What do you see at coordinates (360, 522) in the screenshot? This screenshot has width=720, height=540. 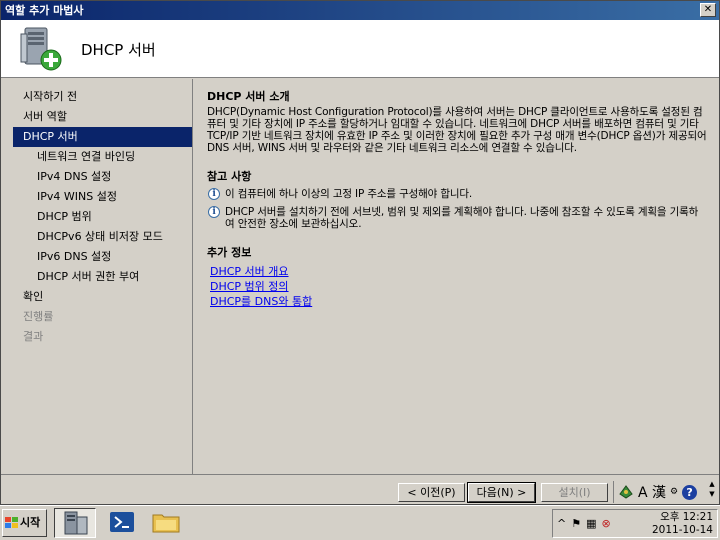 I see `taskbar: 시작 ^ ⚑ ▦ ⊗ 오후 12:21 2011-10-14` at bounding box center [360, 522].